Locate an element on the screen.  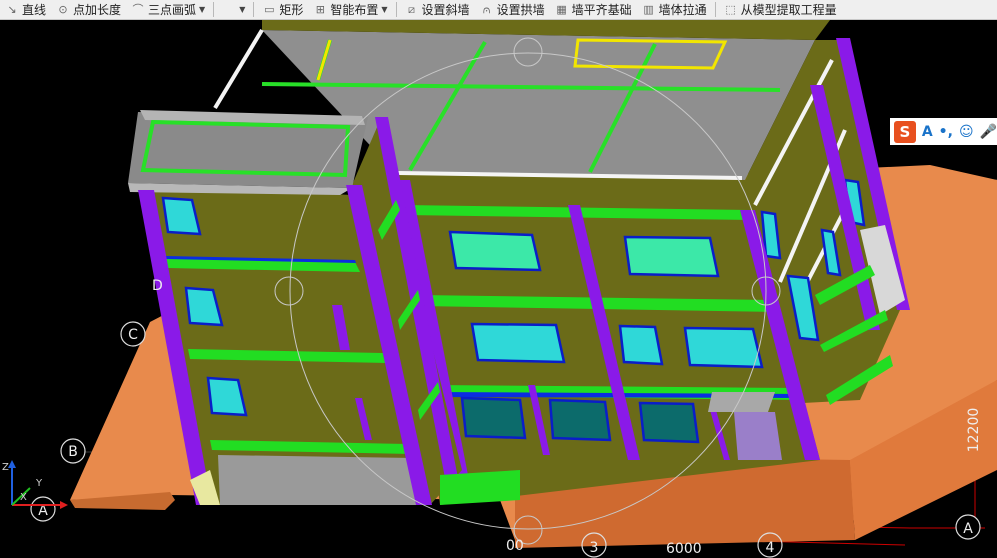
toolbar-label: 从模型提取工程量 is located at coordinates (788, 10).